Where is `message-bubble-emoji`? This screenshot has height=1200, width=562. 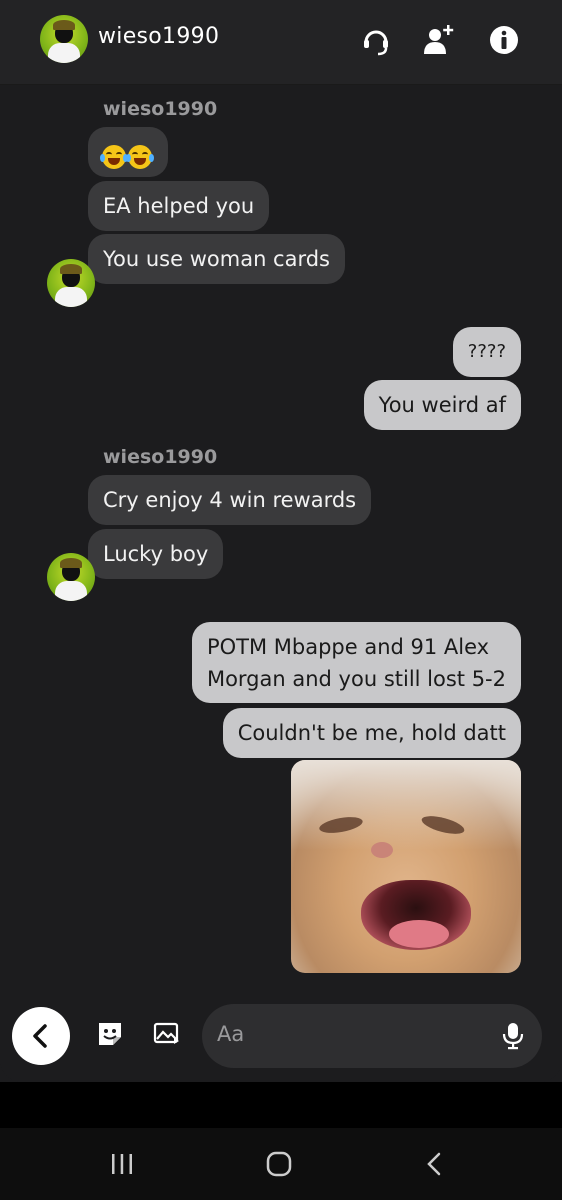 message-bubble-emoji is located at coordinates (128, 152).